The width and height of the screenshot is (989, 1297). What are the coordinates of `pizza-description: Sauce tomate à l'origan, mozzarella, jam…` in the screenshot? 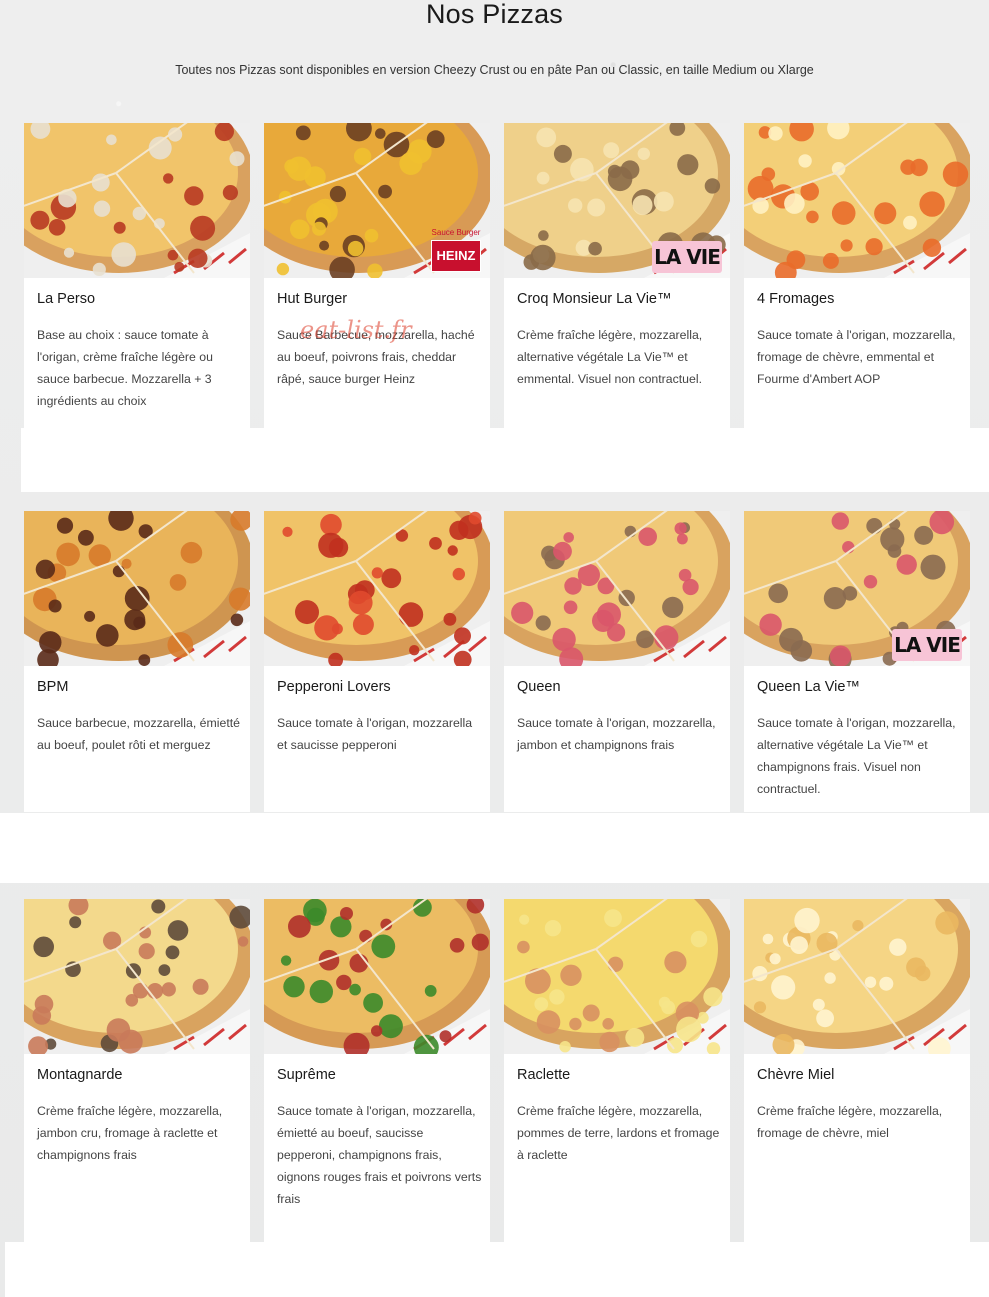 It's located at (616, 734).